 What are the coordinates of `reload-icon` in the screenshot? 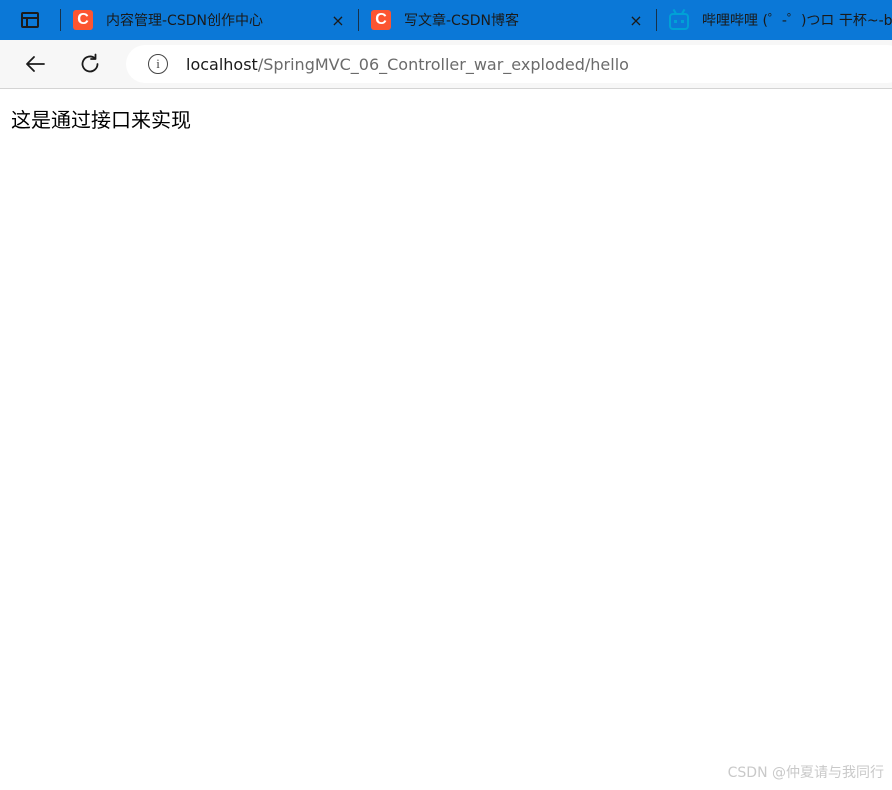 It's located at (90, 63).